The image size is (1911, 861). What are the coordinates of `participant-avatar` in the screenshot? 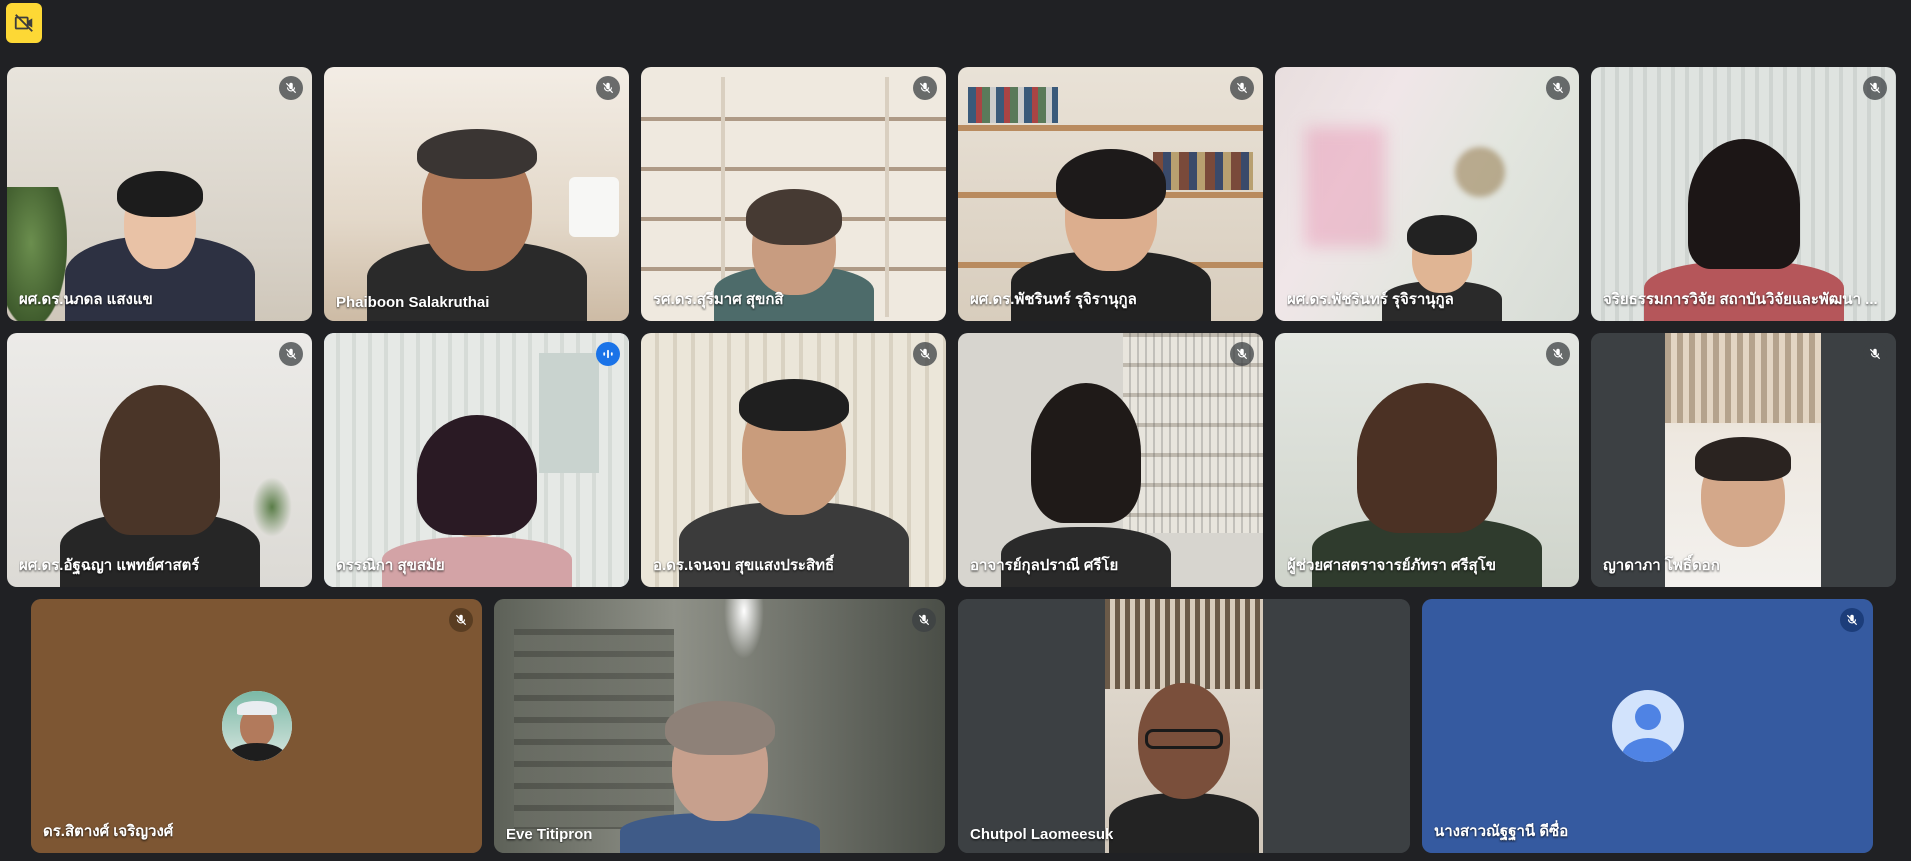 It's located at (256, 726).